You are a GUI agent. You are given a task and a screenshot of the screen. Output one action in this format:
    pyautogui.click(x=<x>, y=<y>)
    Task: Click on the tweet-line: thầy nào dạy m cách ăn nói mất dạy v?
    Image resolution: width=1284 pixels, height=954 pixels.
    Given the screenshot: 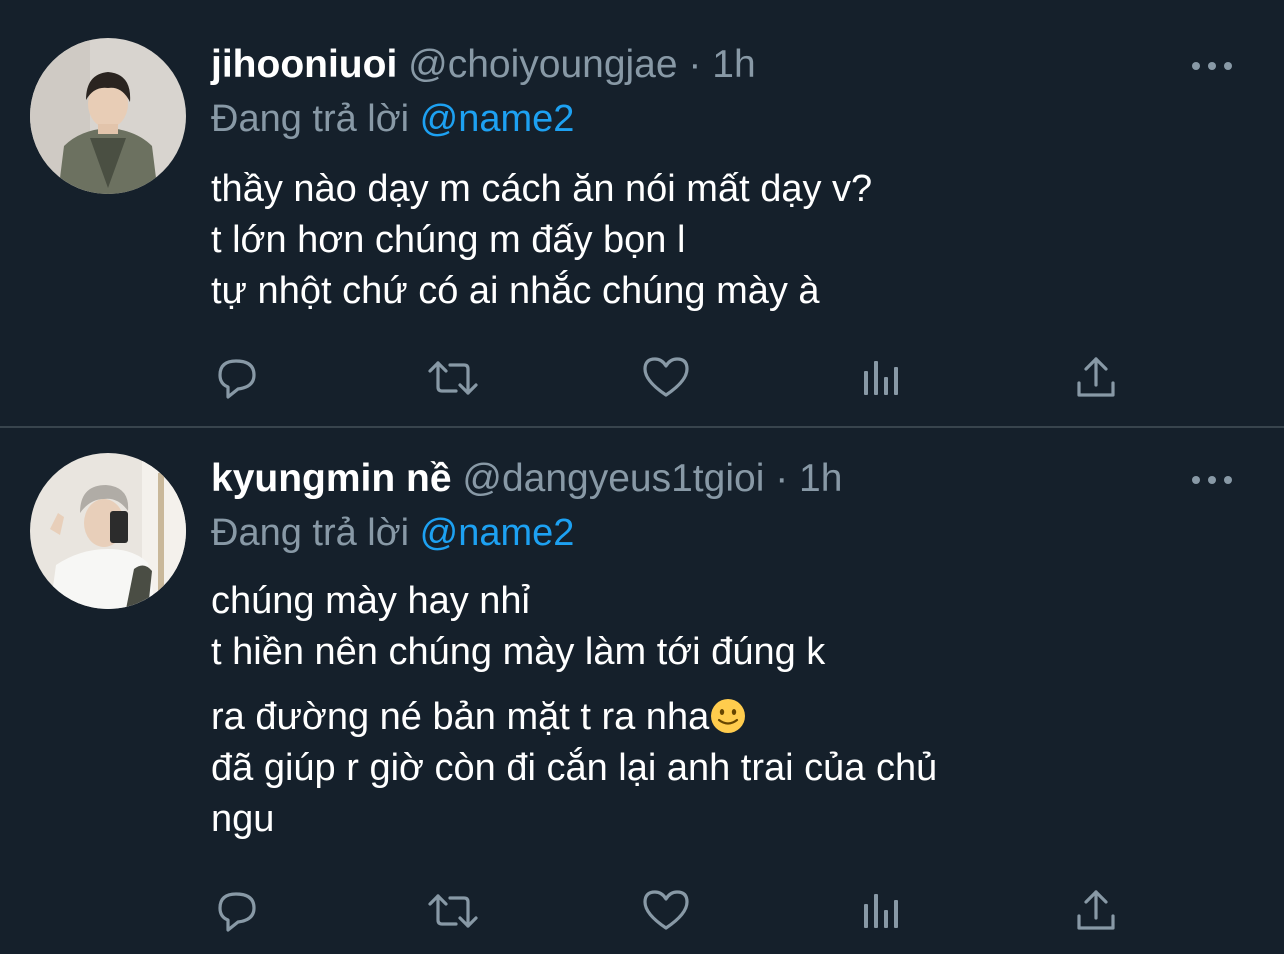 What is the action you would take?
    pyautogui.click(x=542, y=189)
    